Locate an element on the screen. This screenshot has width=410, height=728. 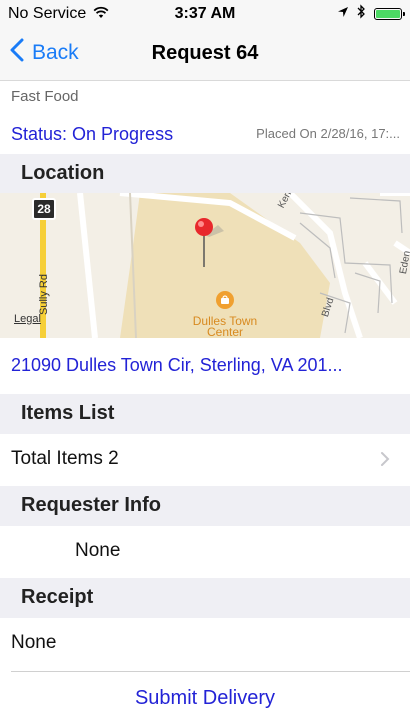
receipt-section-header: Receipt is located at coordinates (205, 598).